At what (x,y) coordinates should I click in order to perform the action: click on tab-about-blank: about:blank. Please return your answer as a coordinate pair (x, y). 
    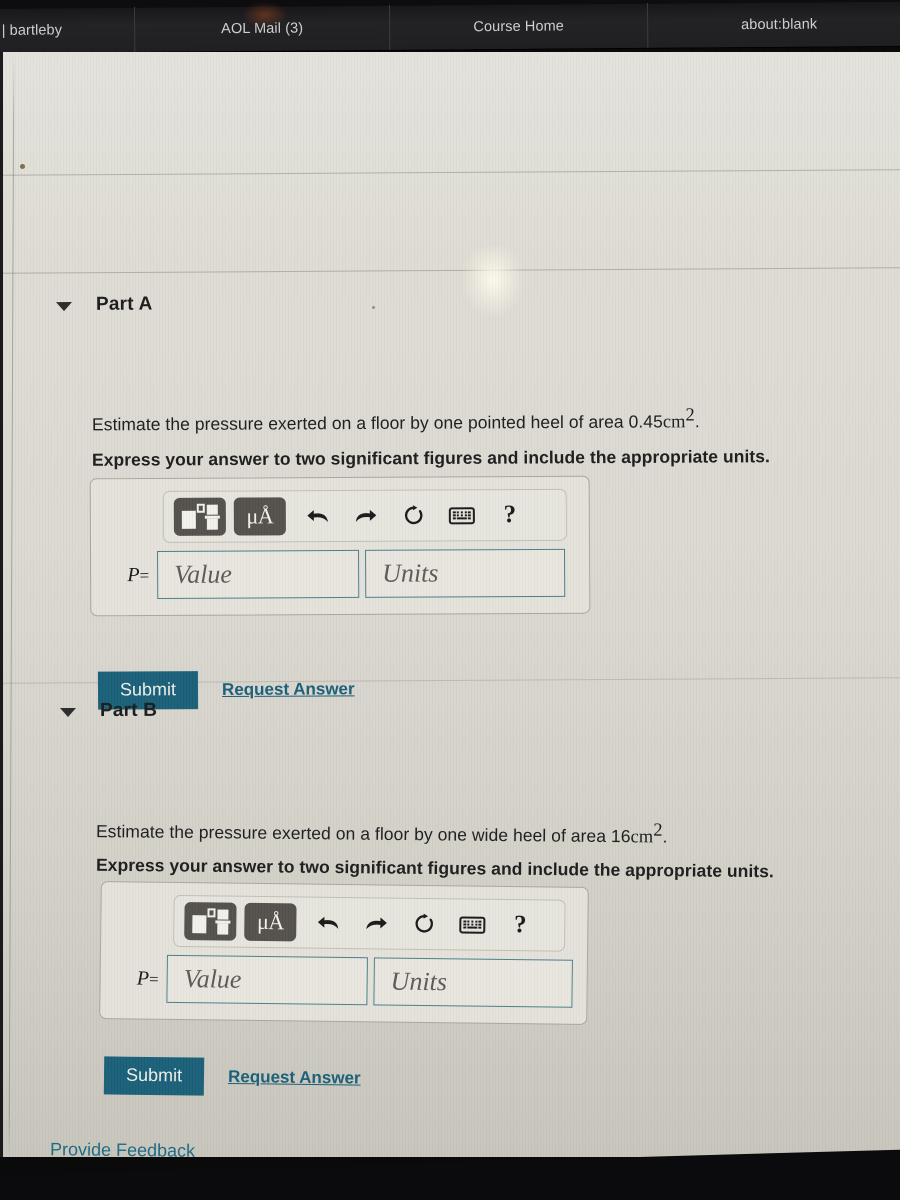
    Looking at the image, I should click on (774, 24).